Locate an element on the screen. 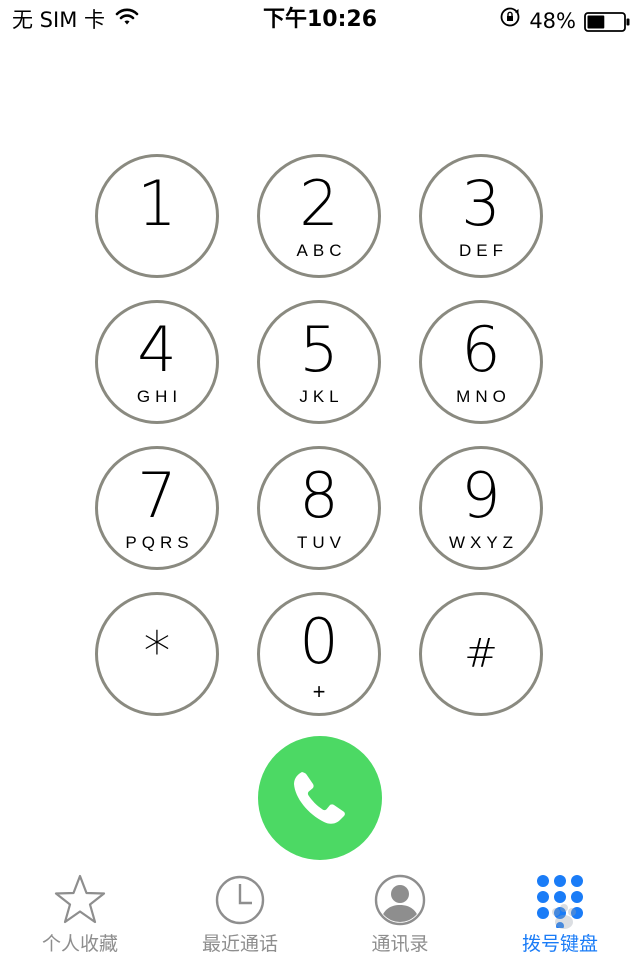 The height and width of the screenshot is (960, 640). key-digit: 4 is located at coordinates (157, 349).